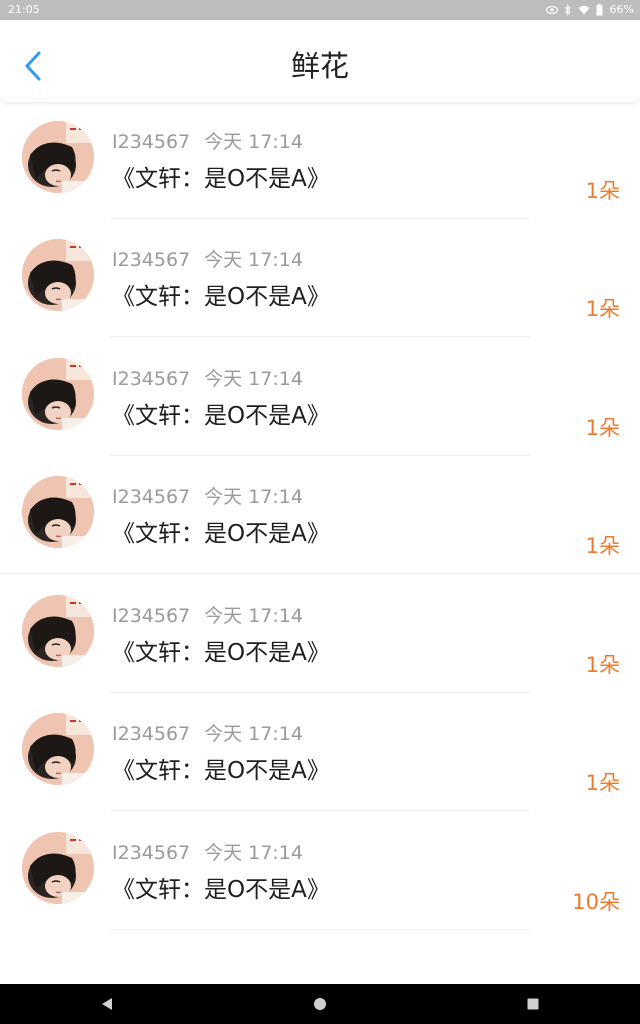 The height and width of the screenshot is (1024, 640). What do you see at coordinates (551, 10) in the screenshot?
I see `eye-icon` at bounding box center [551, 10].